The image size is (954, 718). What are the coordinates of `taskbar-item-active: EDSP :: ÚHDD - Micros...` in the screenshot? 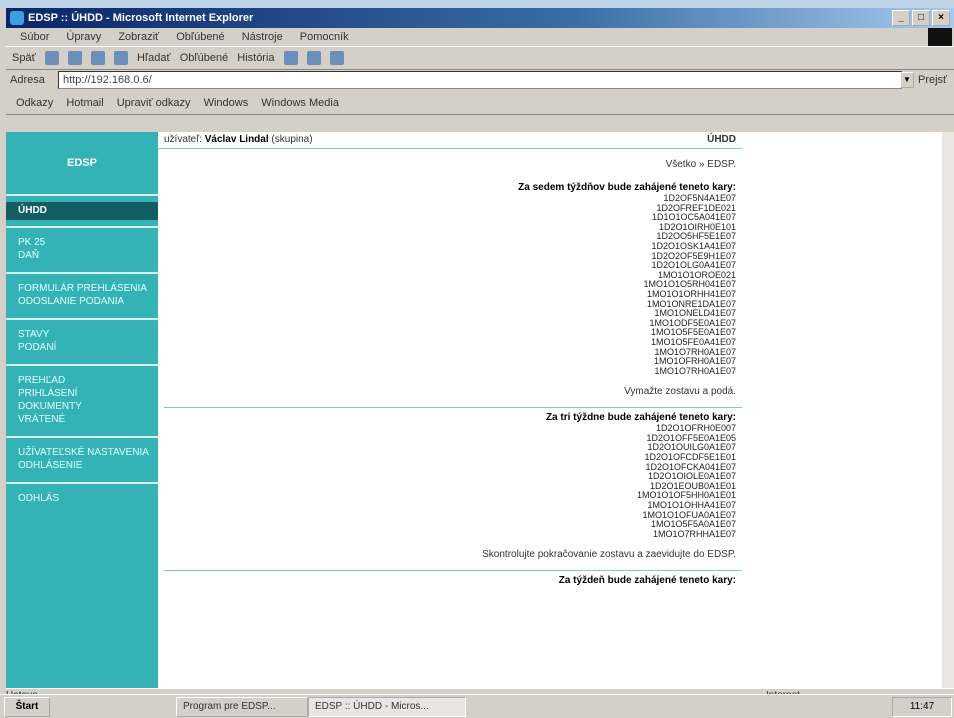 It's located at (387, 707).